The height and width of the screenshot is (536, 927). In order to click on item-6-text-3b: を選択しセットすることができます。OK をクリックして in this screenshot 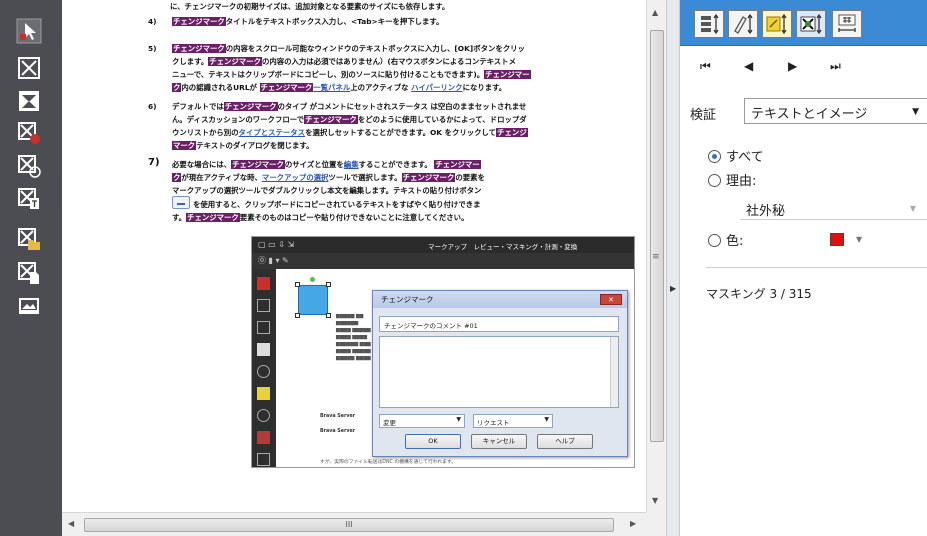, I will do `click(401, 132)`.